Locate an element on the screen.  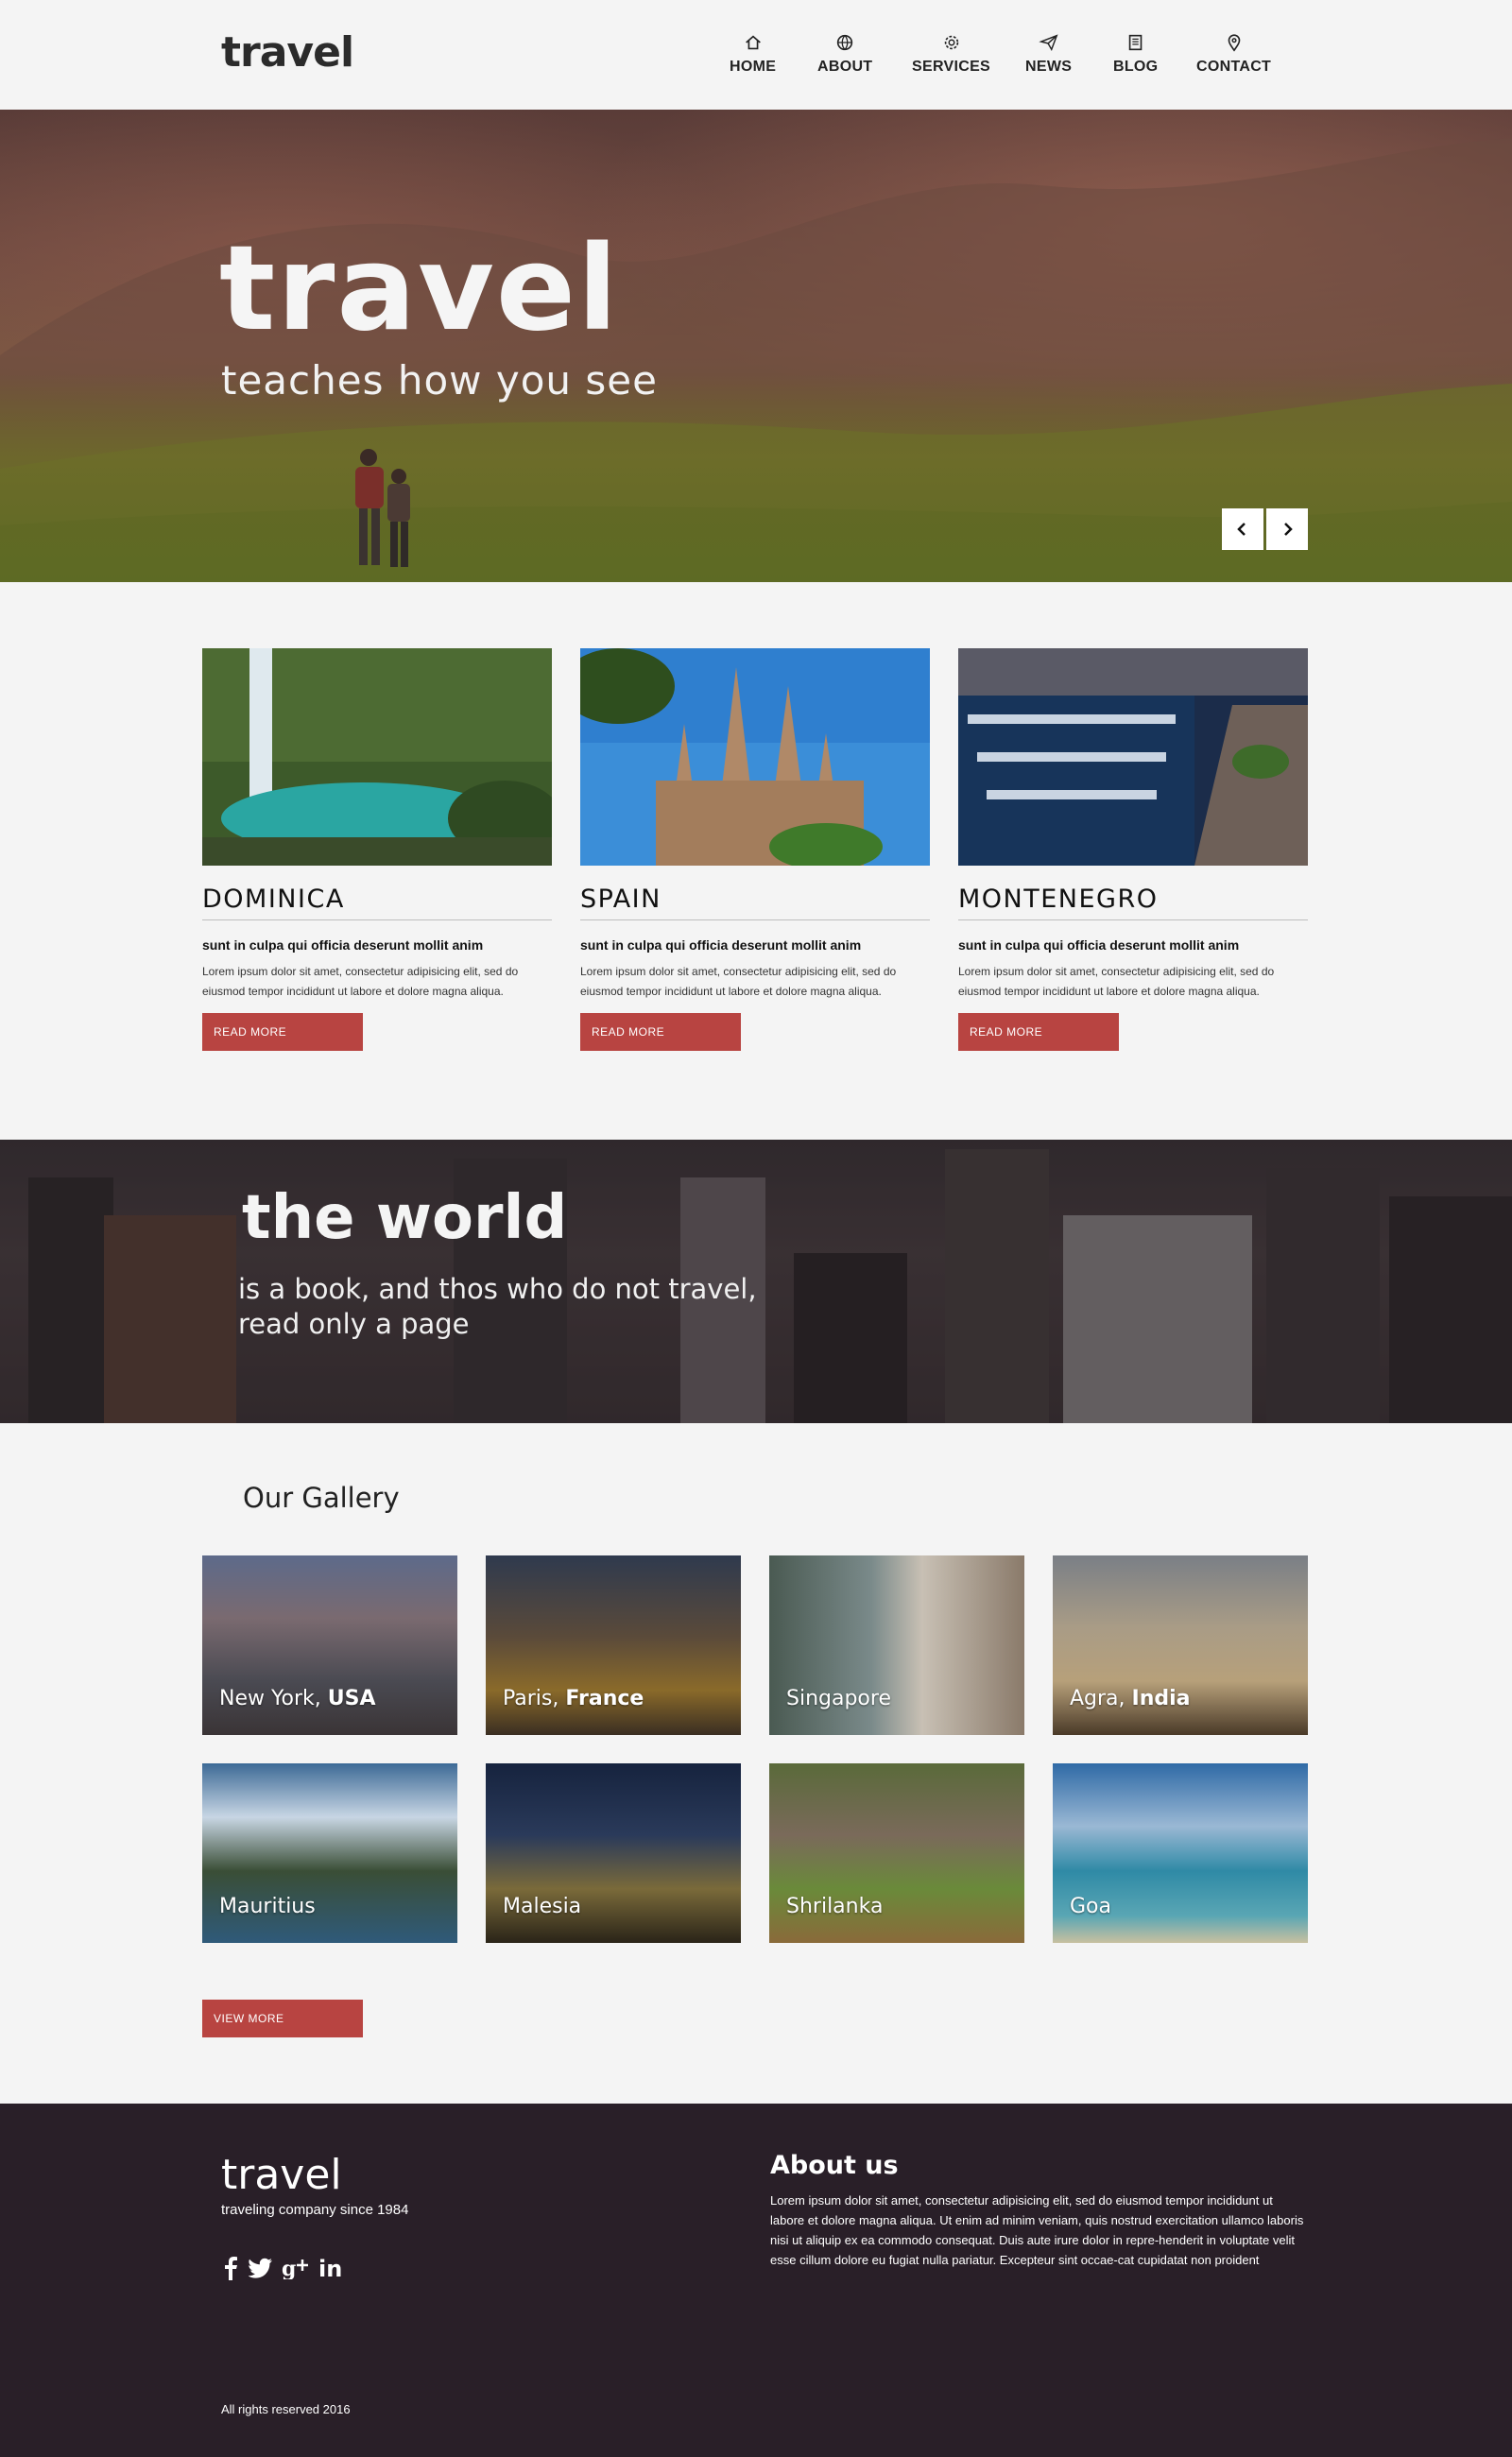
chevron-left-icon is located at coordinates (1241, 529).